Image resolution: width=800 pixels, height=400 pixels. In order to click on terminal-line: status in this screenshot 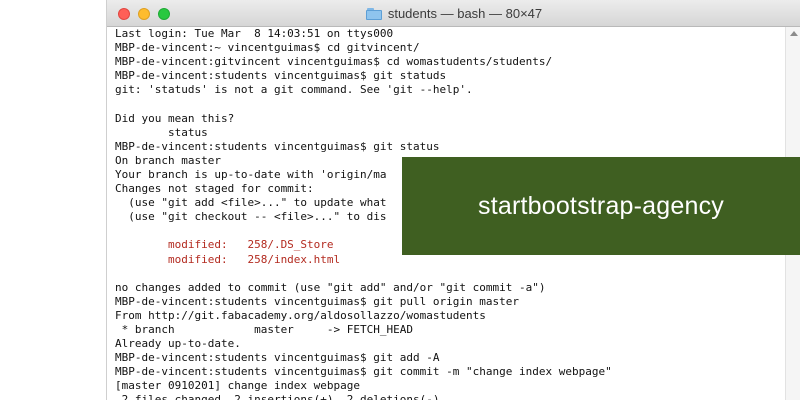, I will do `click(161, 132)`.